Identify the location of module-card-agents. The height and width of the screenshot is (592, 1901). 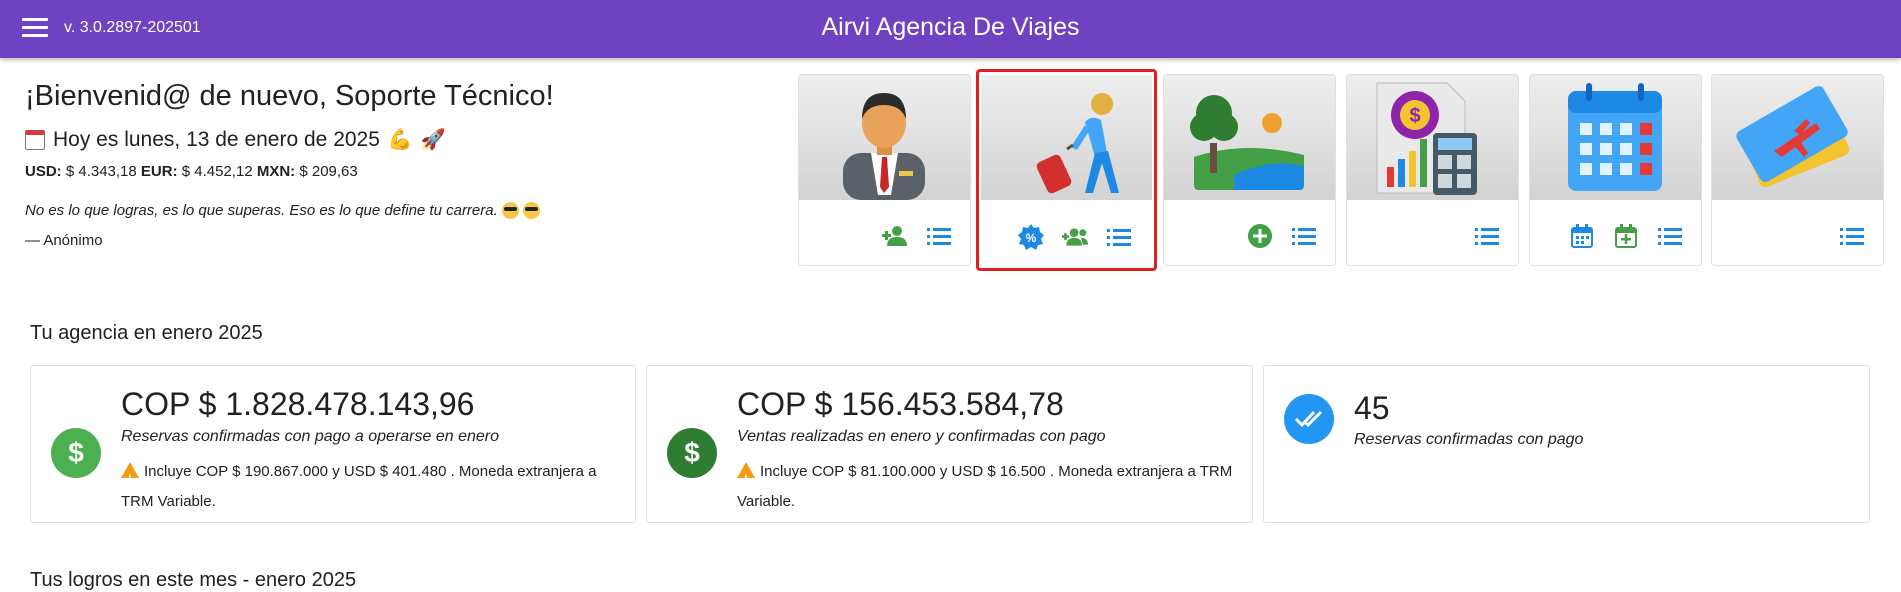
(884, 170).